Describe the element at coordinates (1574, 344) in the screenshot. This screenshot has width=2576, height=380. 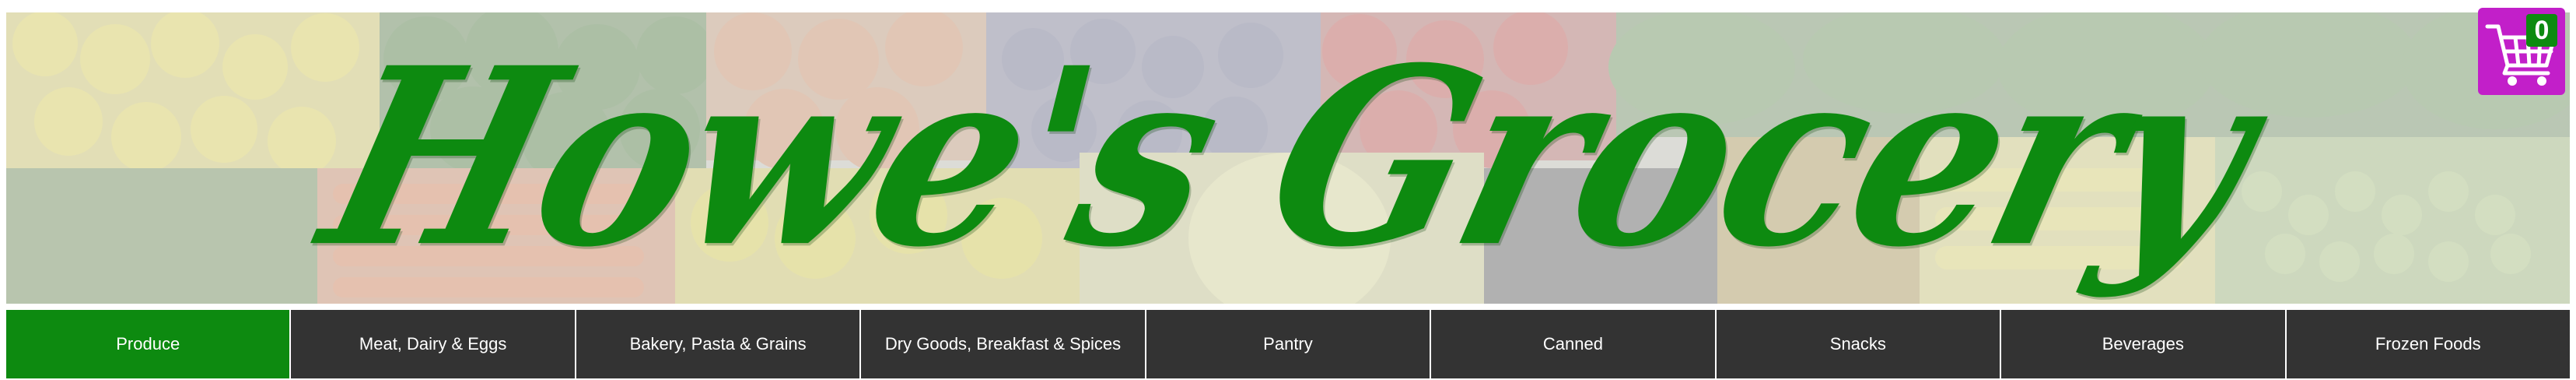
I see `nav-item-canned: Canned` at that location.